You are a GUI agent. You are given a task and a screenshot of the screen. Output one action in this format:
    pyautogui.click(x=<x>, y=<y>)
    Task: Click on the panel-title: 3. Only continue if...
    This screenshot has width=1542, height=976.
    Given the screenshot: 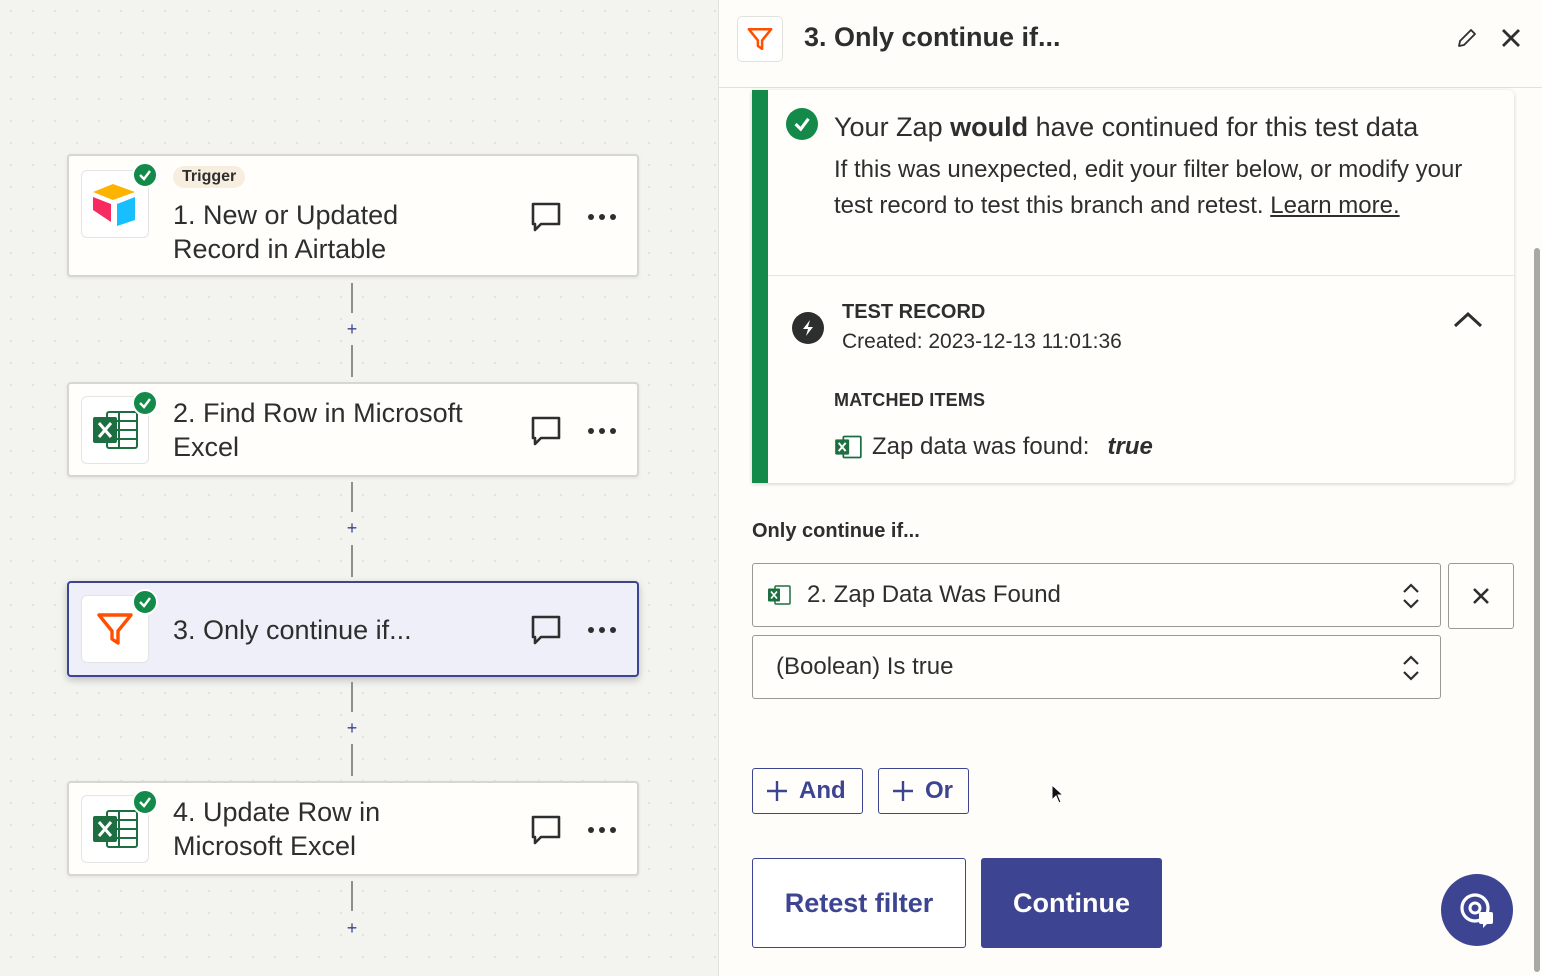 What is the action you would take?
    pyautogui.click(x=932, y=37)
    